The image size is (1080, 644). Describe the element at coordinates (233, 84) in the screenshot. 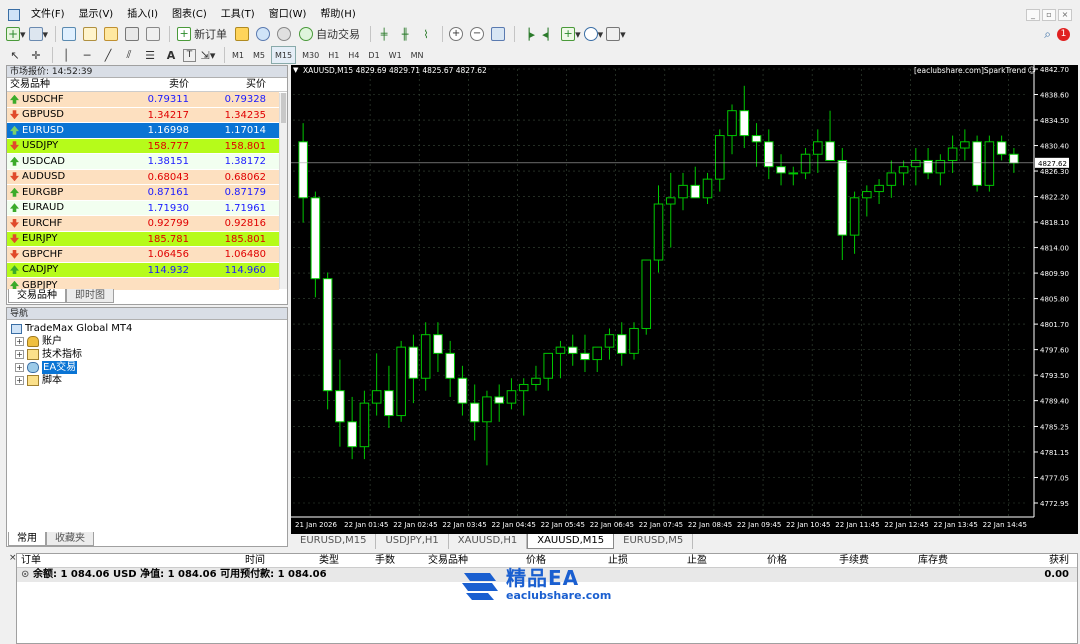

I see `col-ask: 买价` at that location.